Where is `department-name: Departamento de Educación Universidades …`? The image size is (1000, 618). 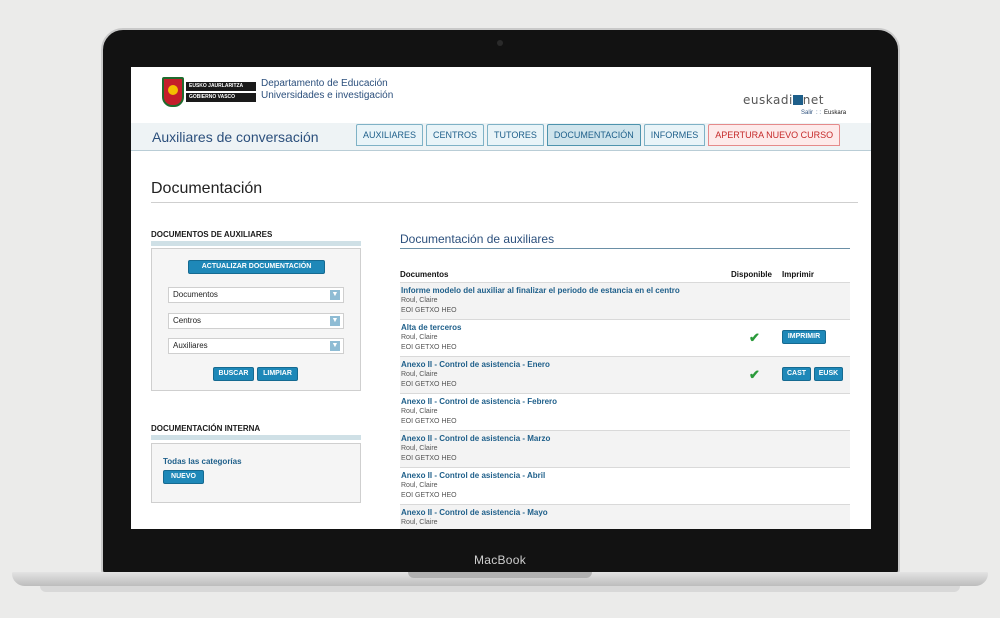
department-name: Departamento de Educación Universidades … is located at coordinates (327, 90).